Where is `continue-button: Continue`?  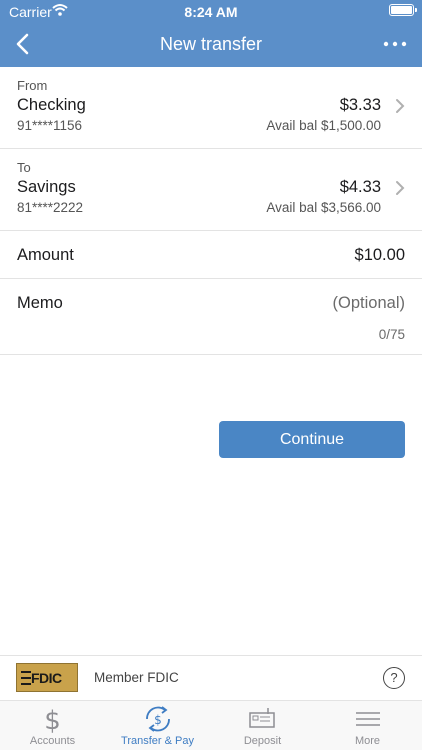 continue-button: Continue is located at coordinates (312, 439).